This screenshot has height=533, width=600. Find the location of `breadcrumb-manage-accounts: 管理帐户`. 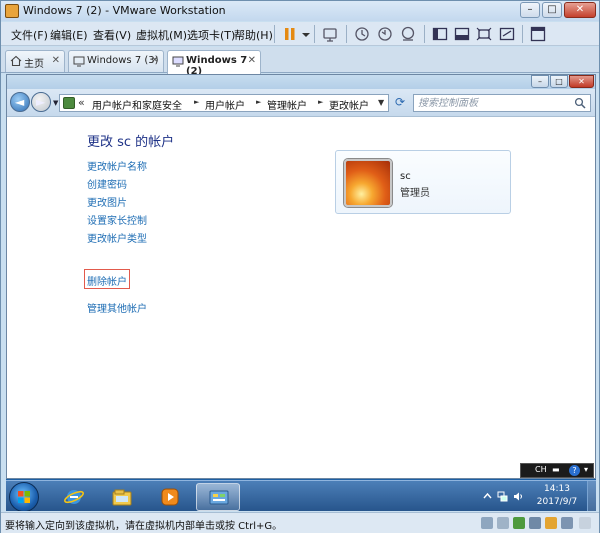

breadcrumb-manage-accounts: 管理帐户 is located at coordinates (287, 104).